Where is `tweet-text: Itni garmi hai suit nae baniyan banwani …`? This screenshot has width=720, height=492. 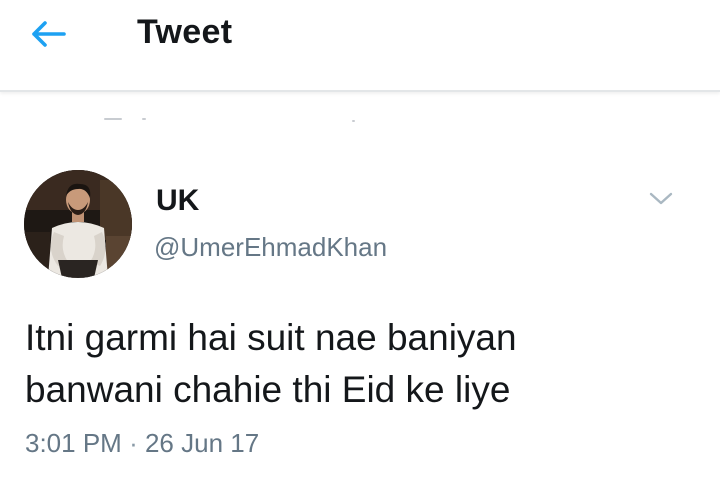 tweet-text: Itni garmi hai suit nae baniyan banwani … is located at coordinates (271, 363).